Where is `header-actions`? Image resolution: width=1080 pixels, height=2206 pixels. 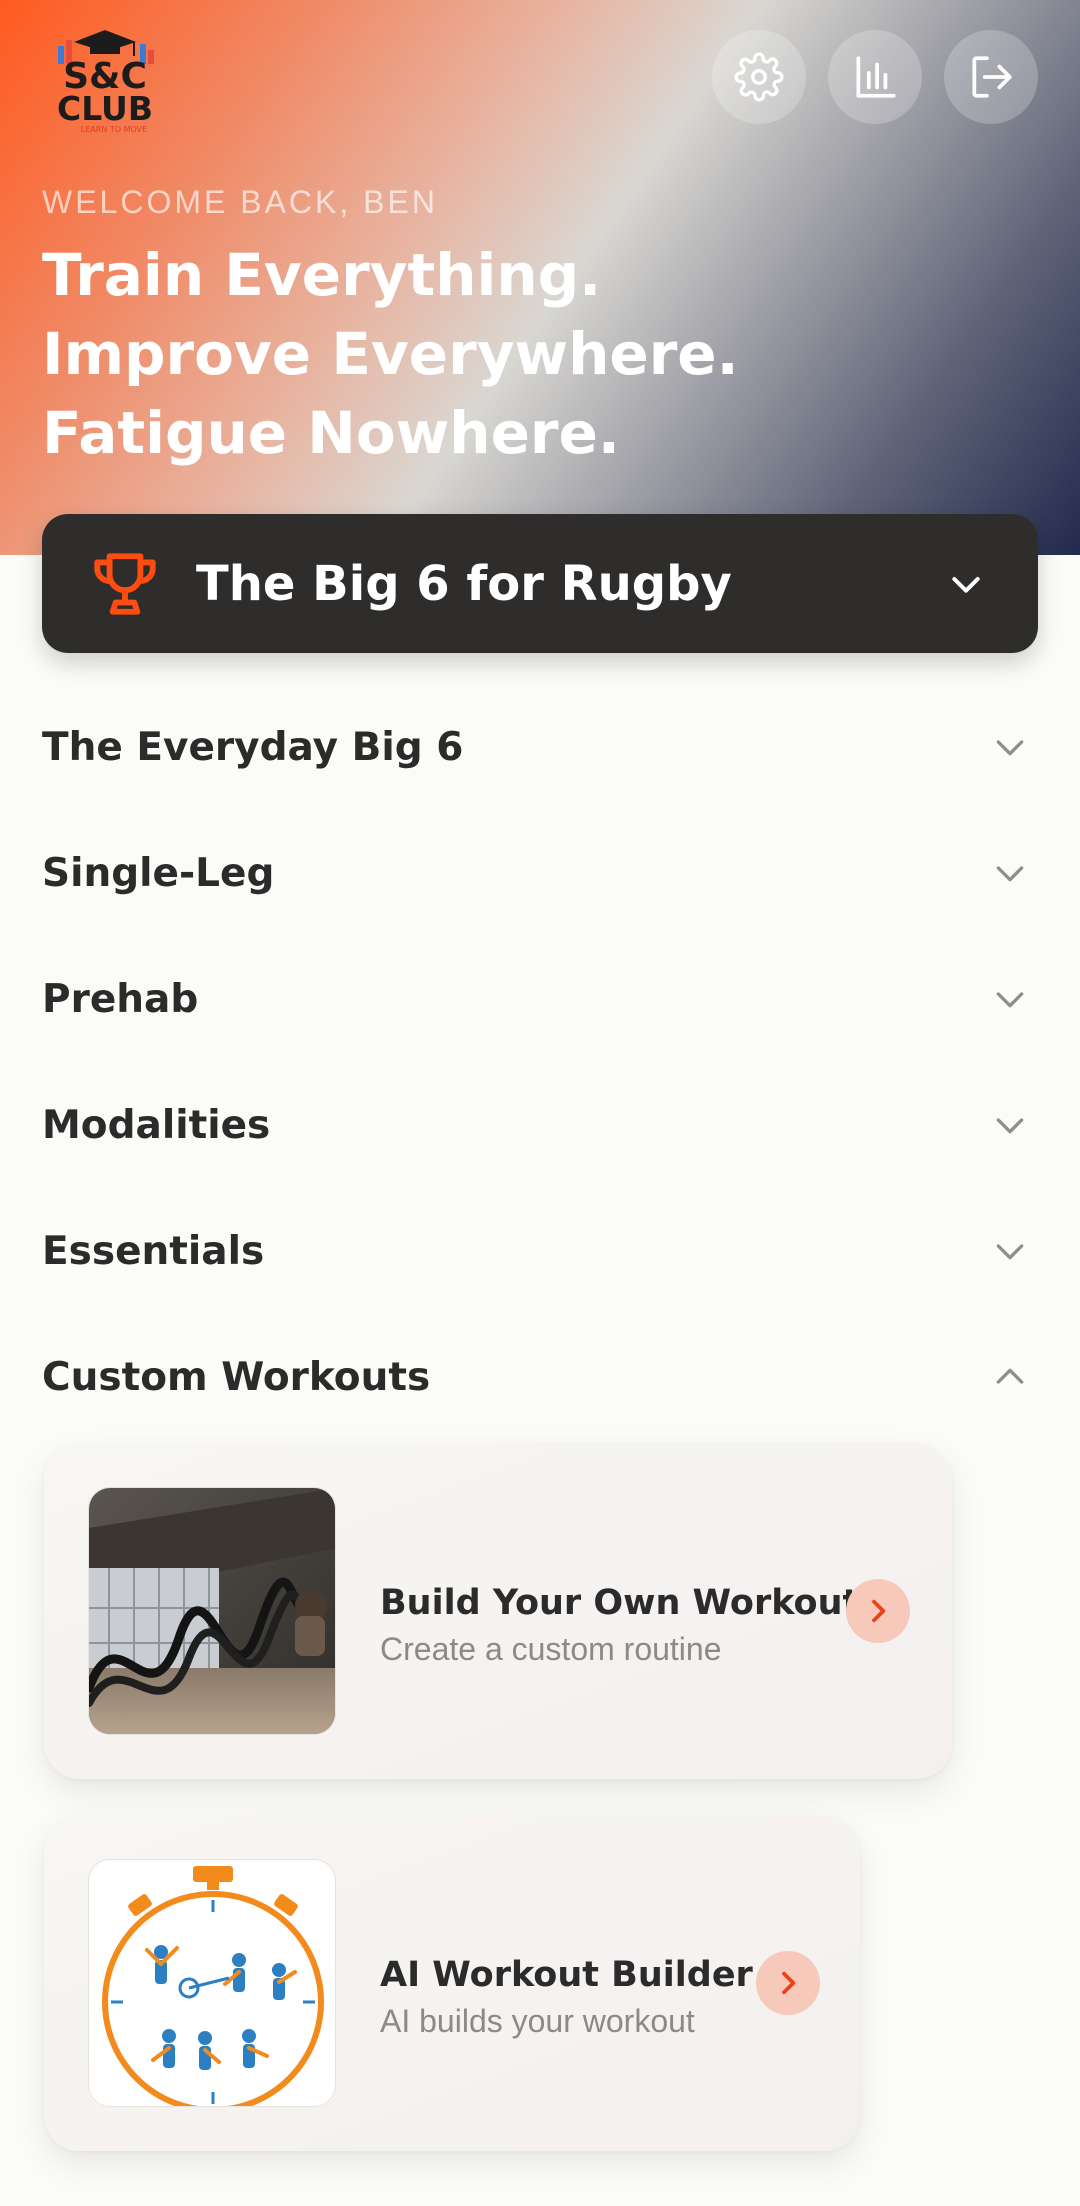
header-actions is located at coordinates (875, 77).